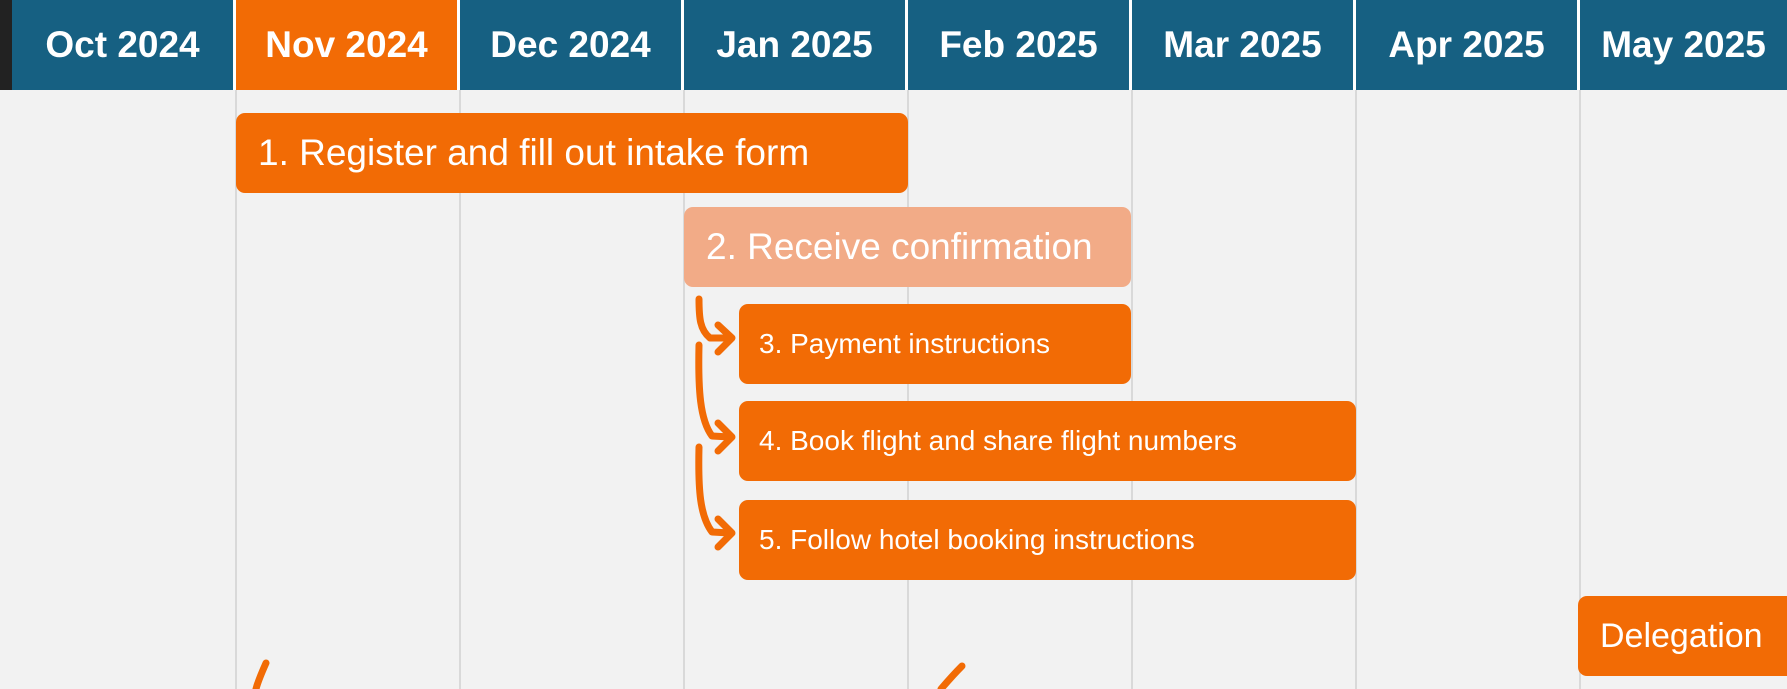 The image size is (1787, 689). Describe the element at coordinates (261, 674) in the screenshot. I see `stroke-mark-left` at that location.